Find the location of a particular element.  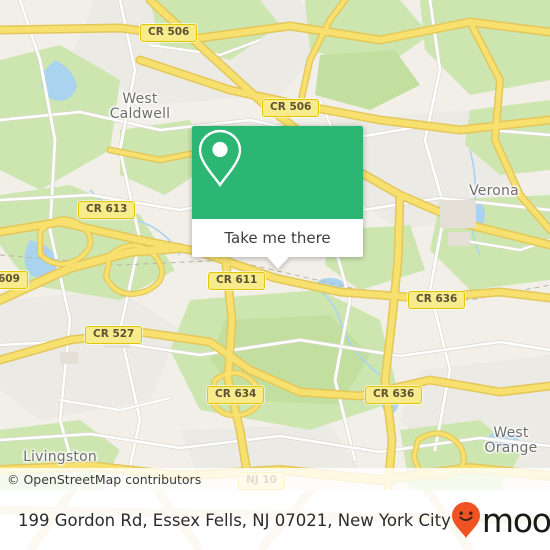

location-popup-card: Take me there is located at coordinates (277, 197).